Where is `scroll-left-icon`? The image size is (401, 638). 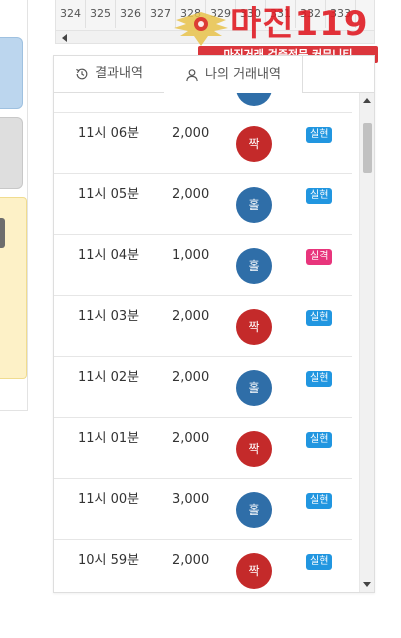
scroll-left-icon is located at coordinates (64, 38).